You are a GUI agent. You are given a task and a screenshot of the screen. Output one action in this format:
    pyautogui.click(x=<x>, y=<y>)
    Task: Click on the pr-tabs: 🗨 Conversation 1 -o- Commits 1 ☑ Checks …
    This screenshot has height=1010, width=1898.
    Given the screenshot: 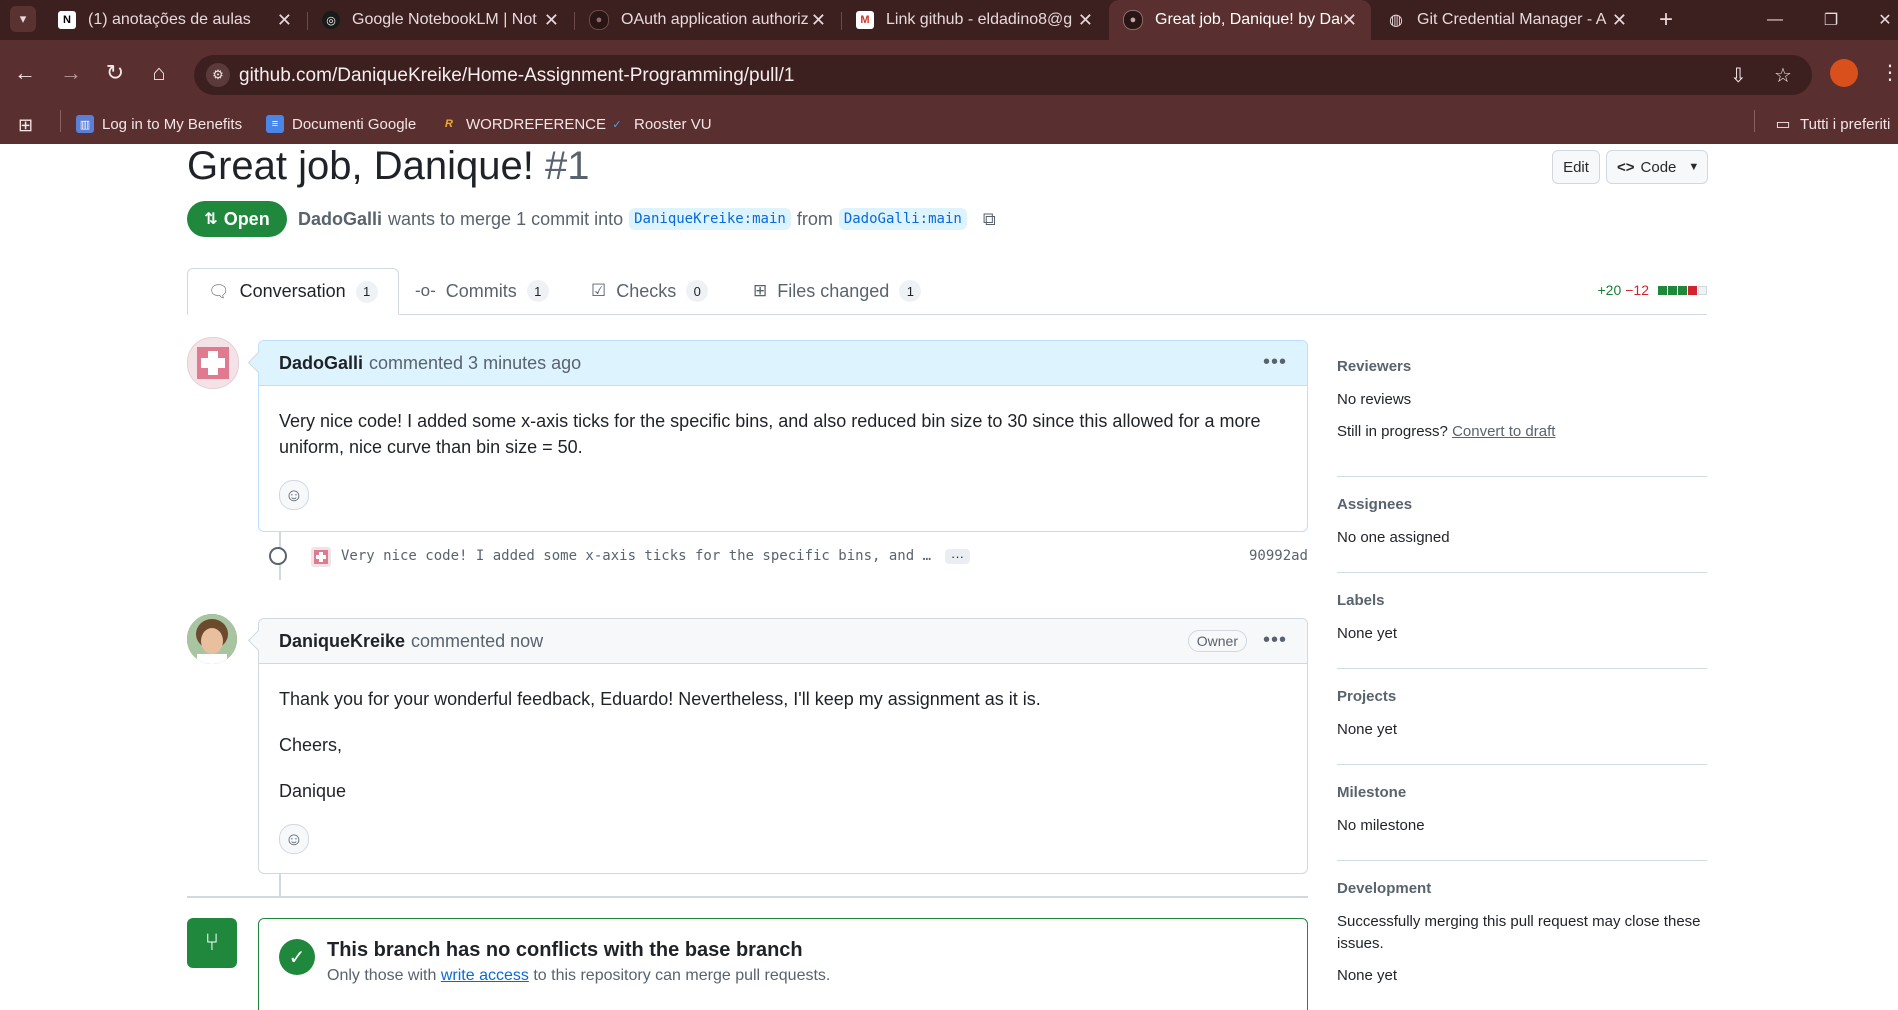 What is the action you would take?
    pyautogui.click(x=947, y=291)
    